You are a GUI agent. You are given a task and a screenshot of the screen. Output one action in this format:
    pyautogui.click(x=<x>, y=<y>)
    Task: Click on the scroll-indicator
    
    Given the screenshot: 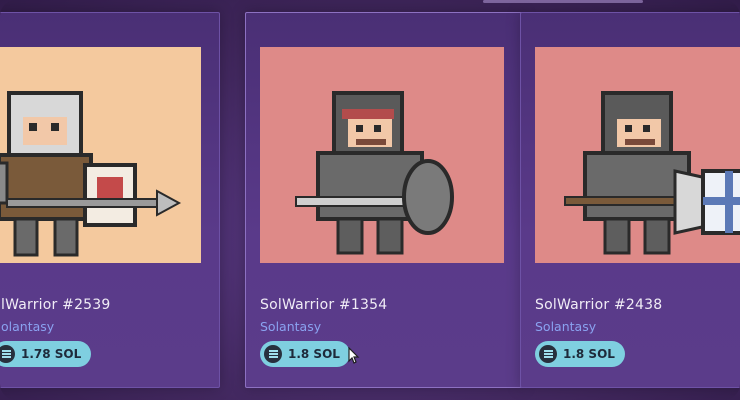 What is the action you would take?
    pyautogui.click(x=563, y=1)
    